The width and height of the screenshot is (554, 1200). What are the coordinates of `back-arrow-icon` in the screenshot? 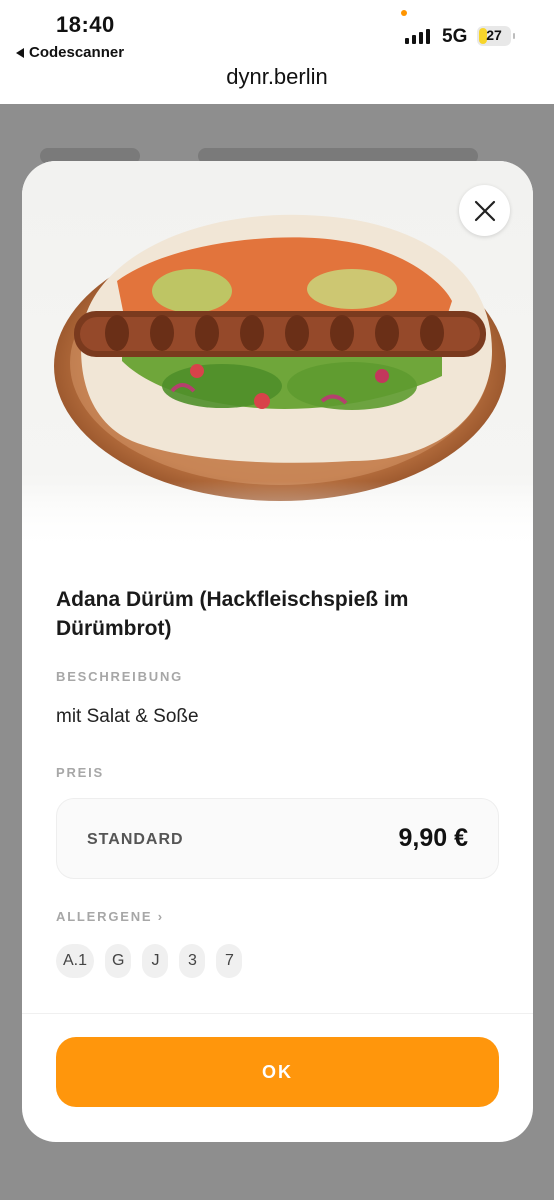 It's located at (20, 52).